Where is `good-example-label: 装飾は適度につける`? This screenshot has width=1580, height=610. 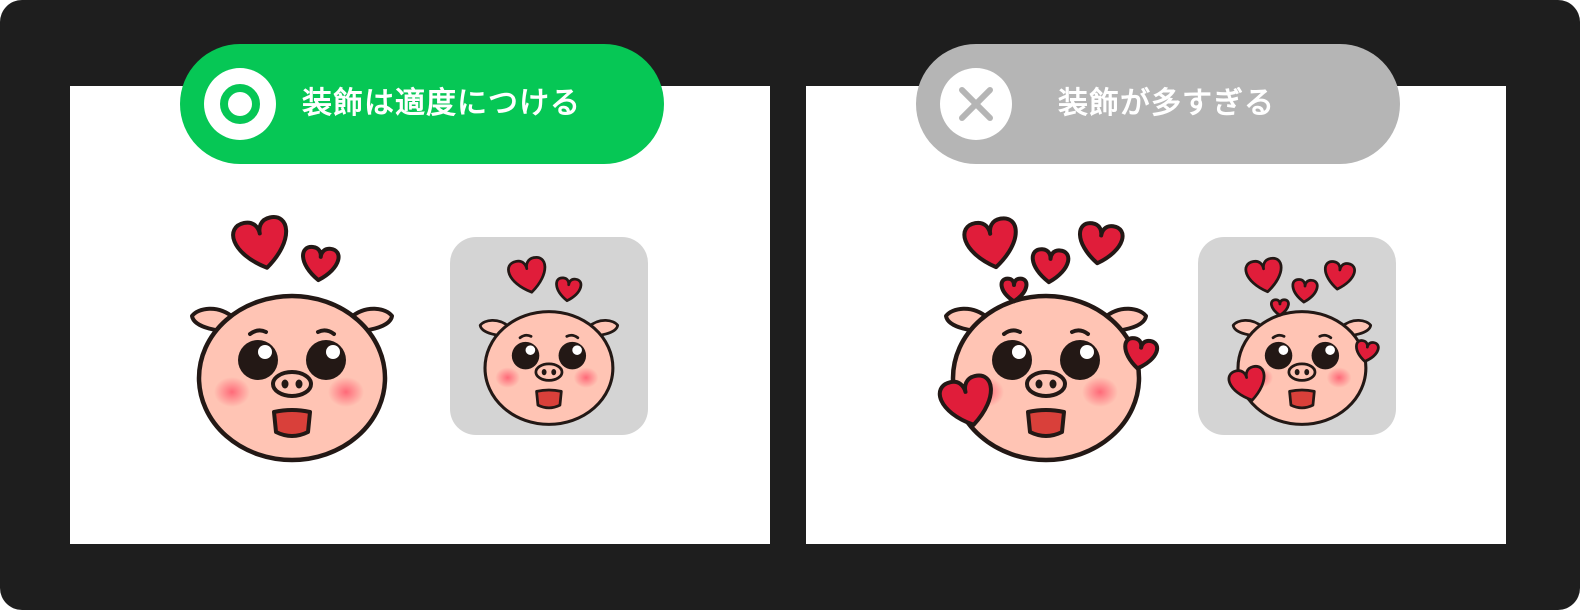
good-example-label: 装飾は適度につける is located at coordinates (441, 103).